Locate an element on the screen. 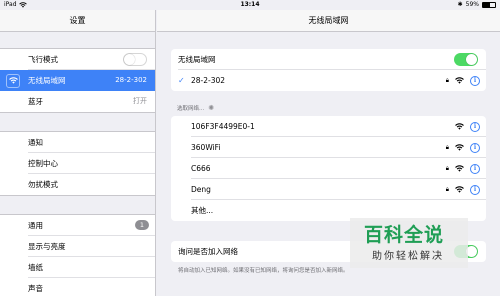 The height and width of the screenshot is (296, 500). sidebar-item-label: 飞行模式 is located at coordinates (43, 59).